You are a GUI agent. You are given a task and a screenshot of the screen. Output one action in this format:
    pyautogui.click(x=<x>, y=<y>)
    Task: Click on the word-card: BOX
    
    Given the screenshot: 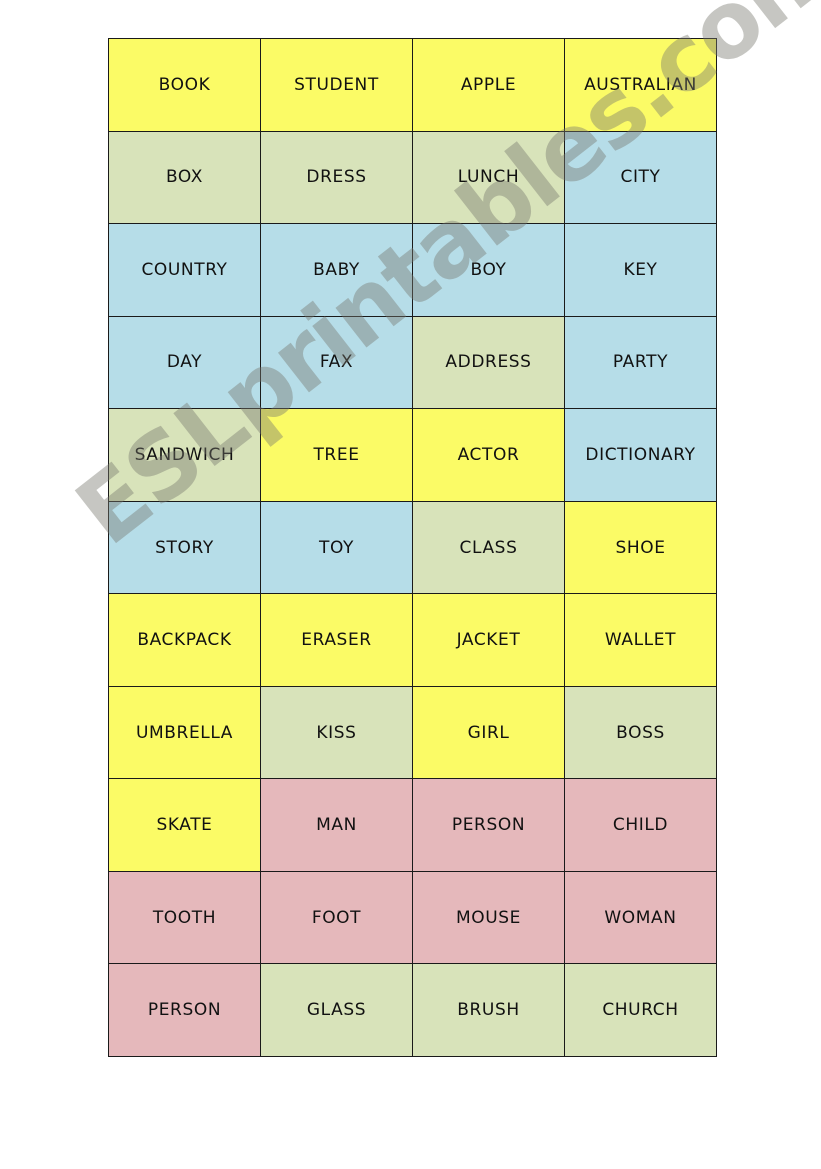 What is the action you would take?
    pyautogui.click(x=184, y=177)
    